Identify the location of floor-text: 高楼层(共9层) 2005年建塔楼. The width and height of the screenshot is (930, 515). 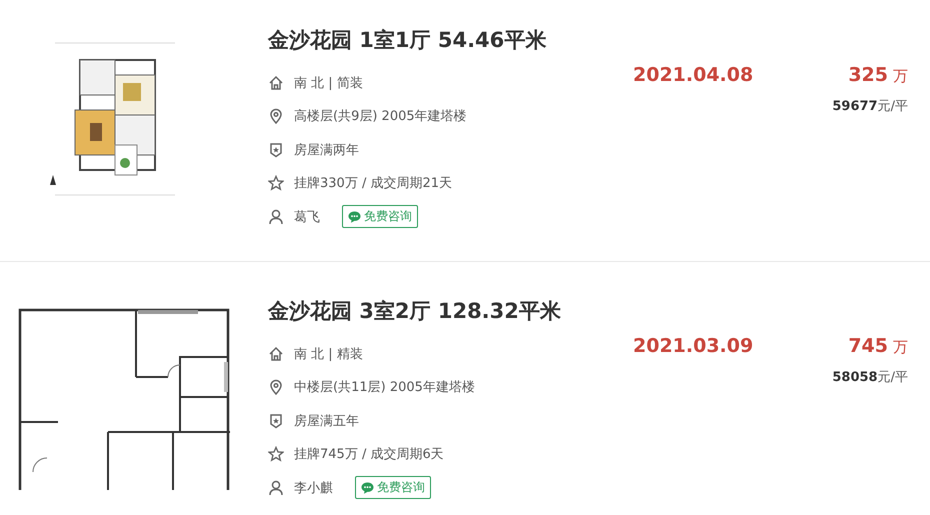
(380, 117).